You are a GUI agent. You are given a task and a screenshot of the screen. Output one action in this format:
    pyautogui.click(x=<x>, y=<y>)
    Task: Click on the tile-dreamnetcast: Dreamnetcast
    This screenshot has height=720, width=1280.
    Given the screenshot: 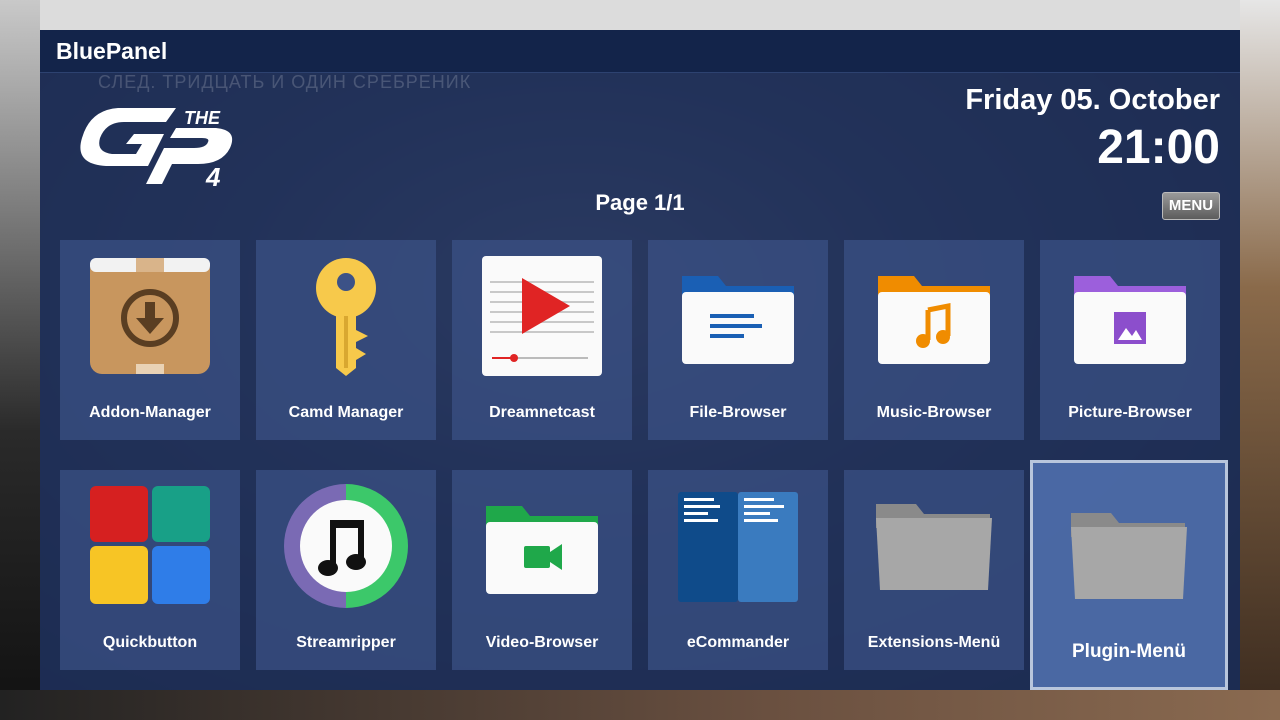 What is the action you would take?
    pyautogui.click(x=542, y=340)
    